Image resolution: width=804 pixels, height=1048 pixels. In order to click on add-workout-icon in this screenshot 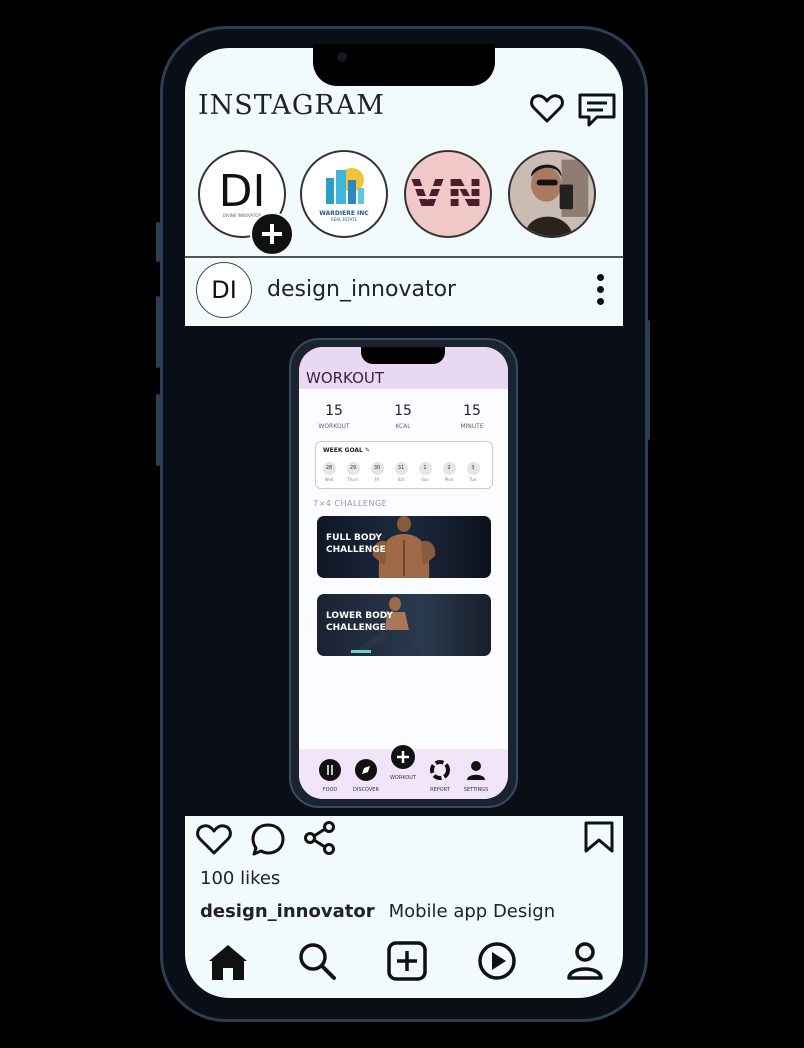, I will do `click(403, 757)`.